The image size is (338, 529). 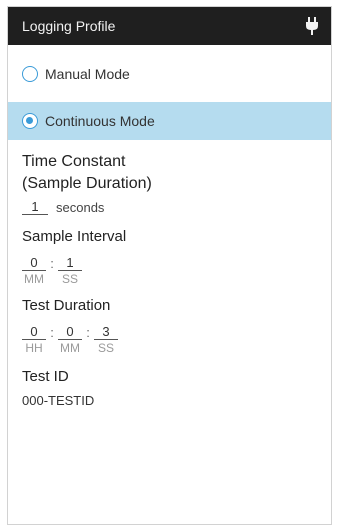 What do you see at coordinates (169, 387) in the screenshot?
I see `test-id-section: Test ID 000-TESTID` at bounding box center [169, 387].